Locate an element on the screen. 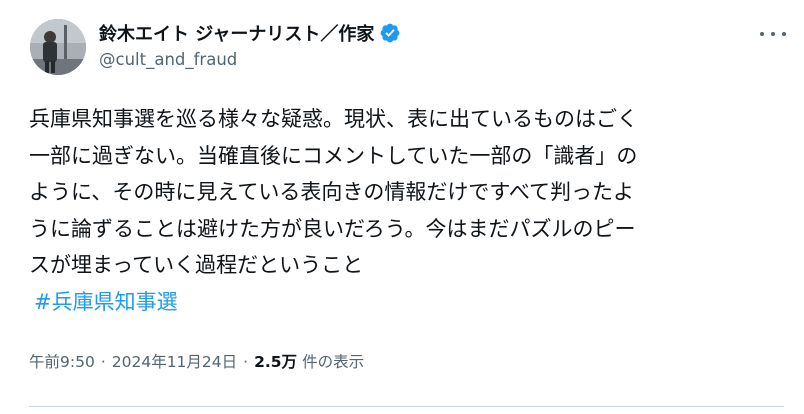  views-label: 件の表示 is located at coordinates (333, 362).